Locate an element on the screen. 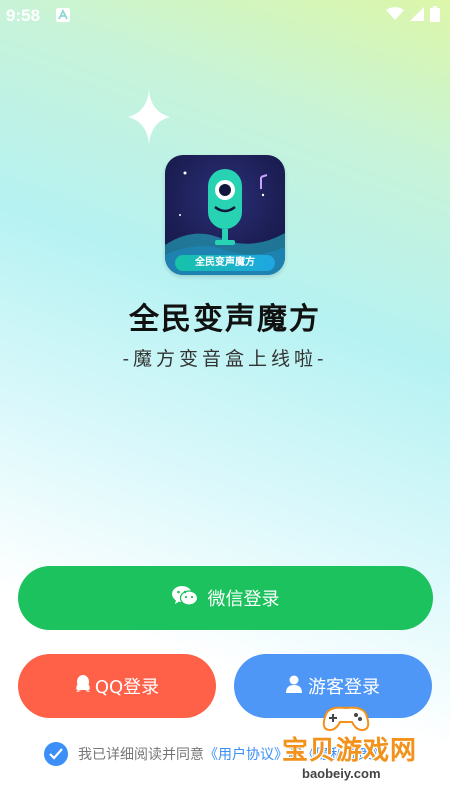 The height and width of the screenshot is (800, 450). status-time: 9:58 is located at coordinates (23, 15).